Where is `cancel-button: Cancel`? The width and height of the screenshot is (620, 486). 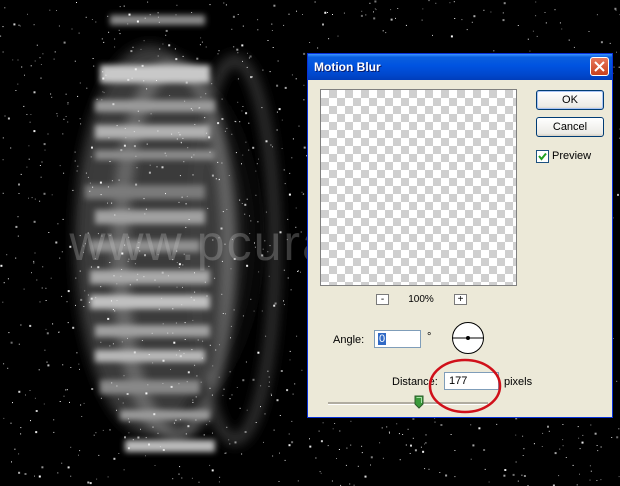 cancel-button: Cancel is located at coordinates (570, 127).